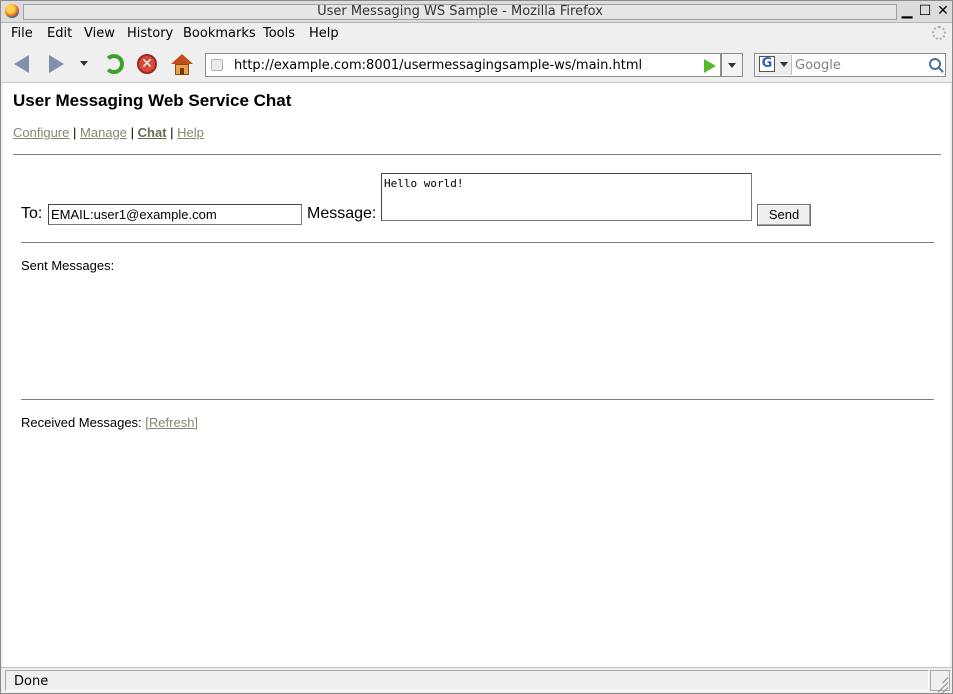 Image resolution: width=953 pixels, height=694 pixels. I want to click on status-bar: Done, so click(476, 680).